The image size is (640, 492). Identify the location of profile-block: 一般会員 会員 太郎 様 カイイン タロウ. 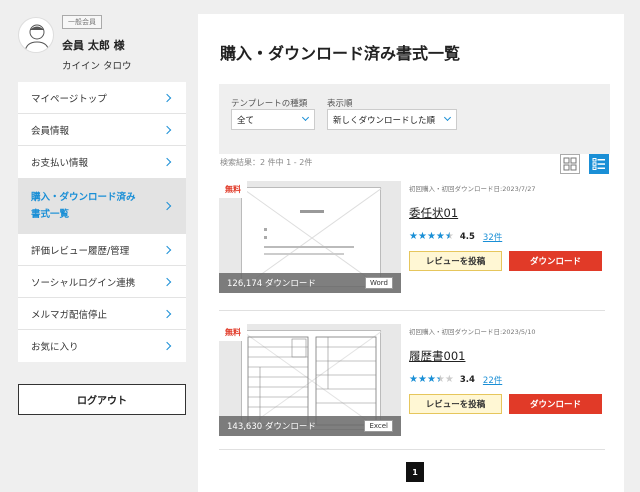
(102, 41).